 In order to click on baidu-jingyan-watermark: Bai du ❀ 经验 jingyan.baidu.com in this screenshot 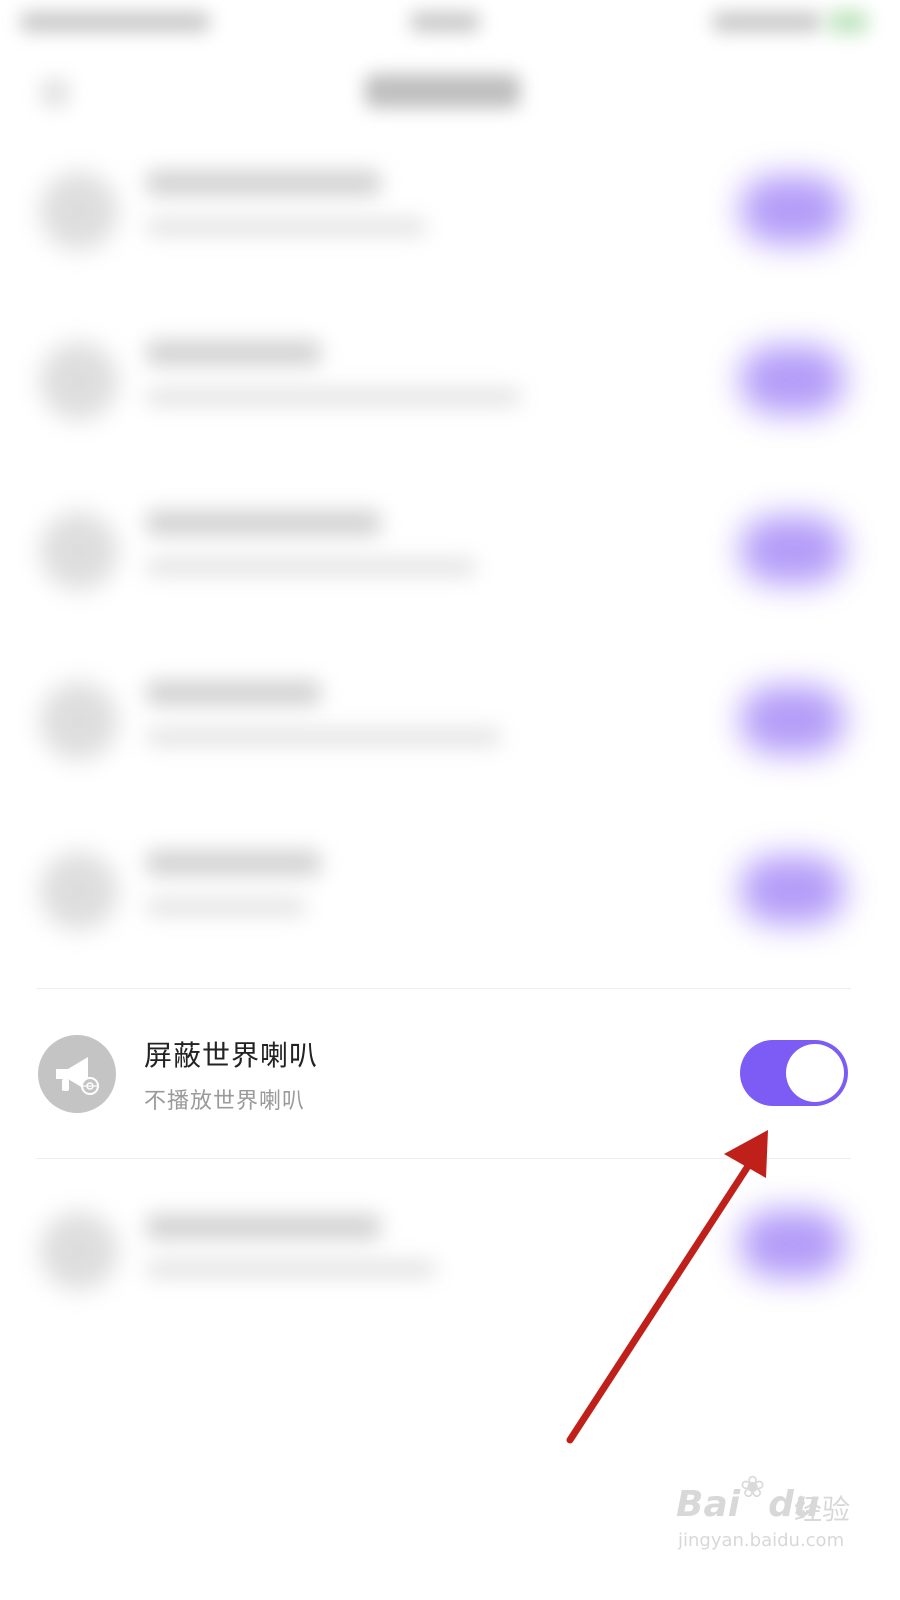, I will do `click(776, 1516)`.